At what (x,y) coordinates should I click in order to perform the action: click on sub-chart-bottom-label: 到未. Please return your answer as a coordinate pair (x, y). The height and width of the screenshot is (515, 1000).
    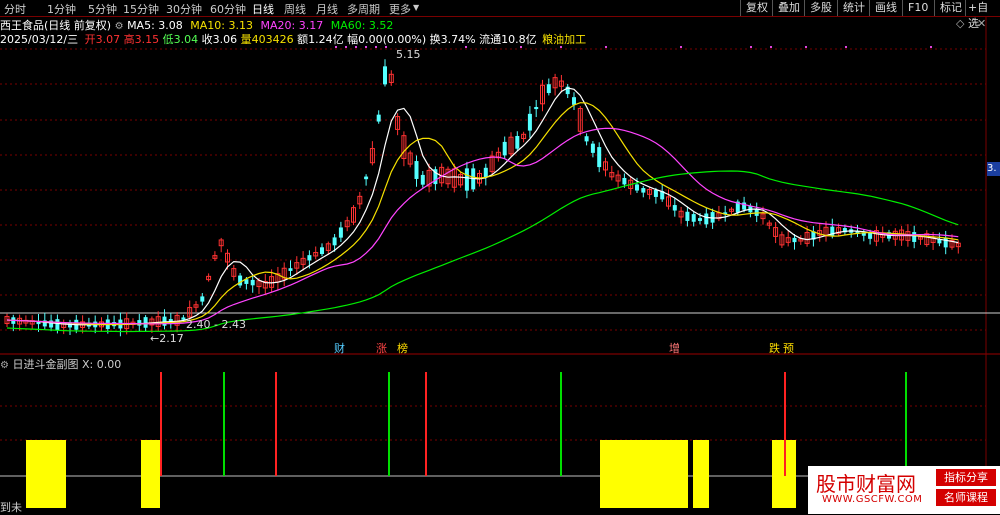
    Looking at the image, I should click on (11, 507).